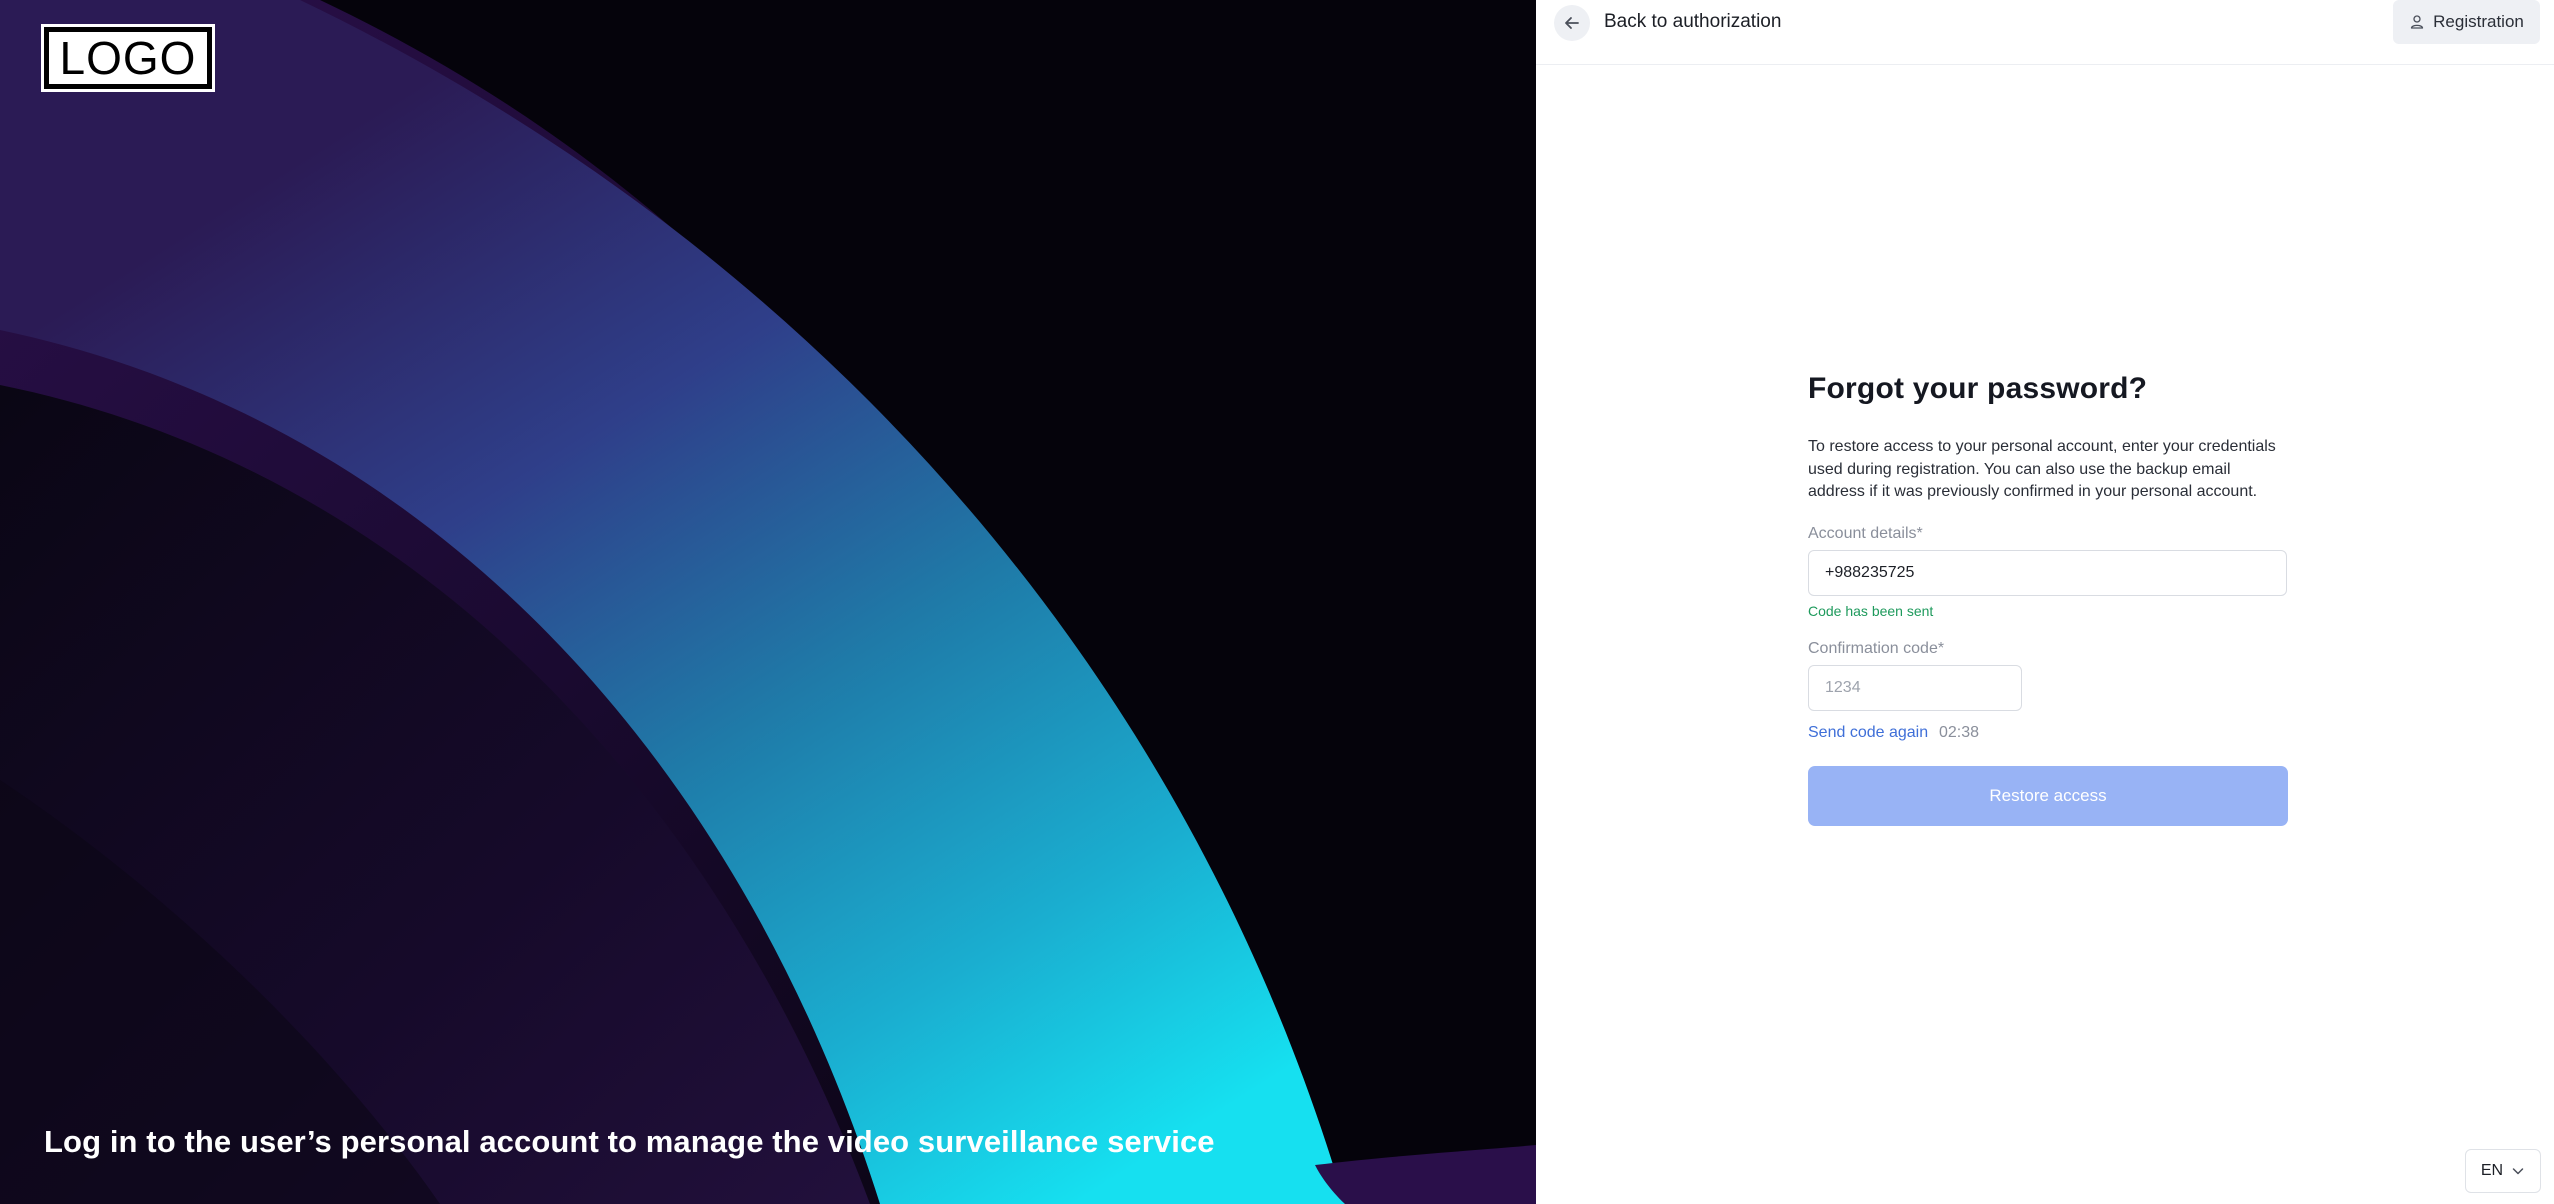  What do you see at coordinates (1692, 22) in the screenshot?
I see `back-to-authorization-link: Back to authorization` at bounding box center [1692, 22].